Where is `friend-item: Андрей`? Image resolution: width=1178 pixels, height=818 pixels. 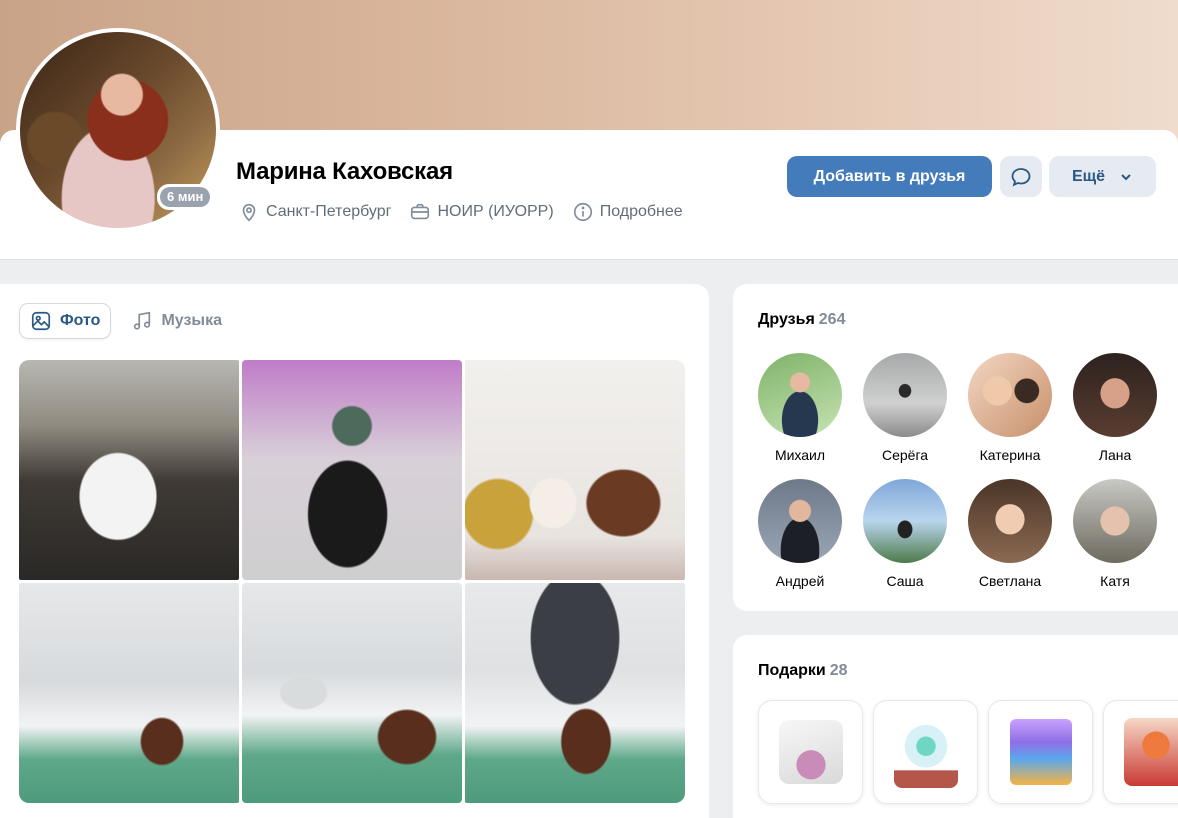 friend-item: Андрей is located at coordinates (800, 534).